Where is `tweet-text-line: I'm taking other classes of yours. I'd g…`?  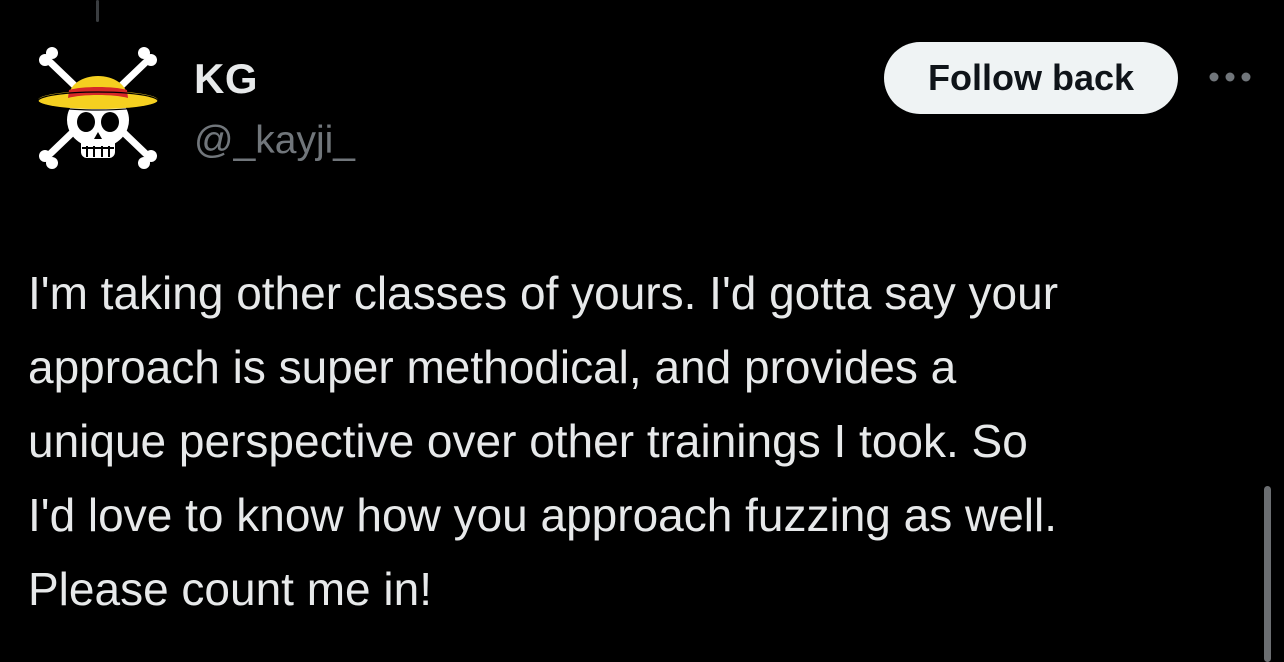
tweet-text-line: I'm taking other classes of yours. I'd g… is located at coordinates (543, 293).